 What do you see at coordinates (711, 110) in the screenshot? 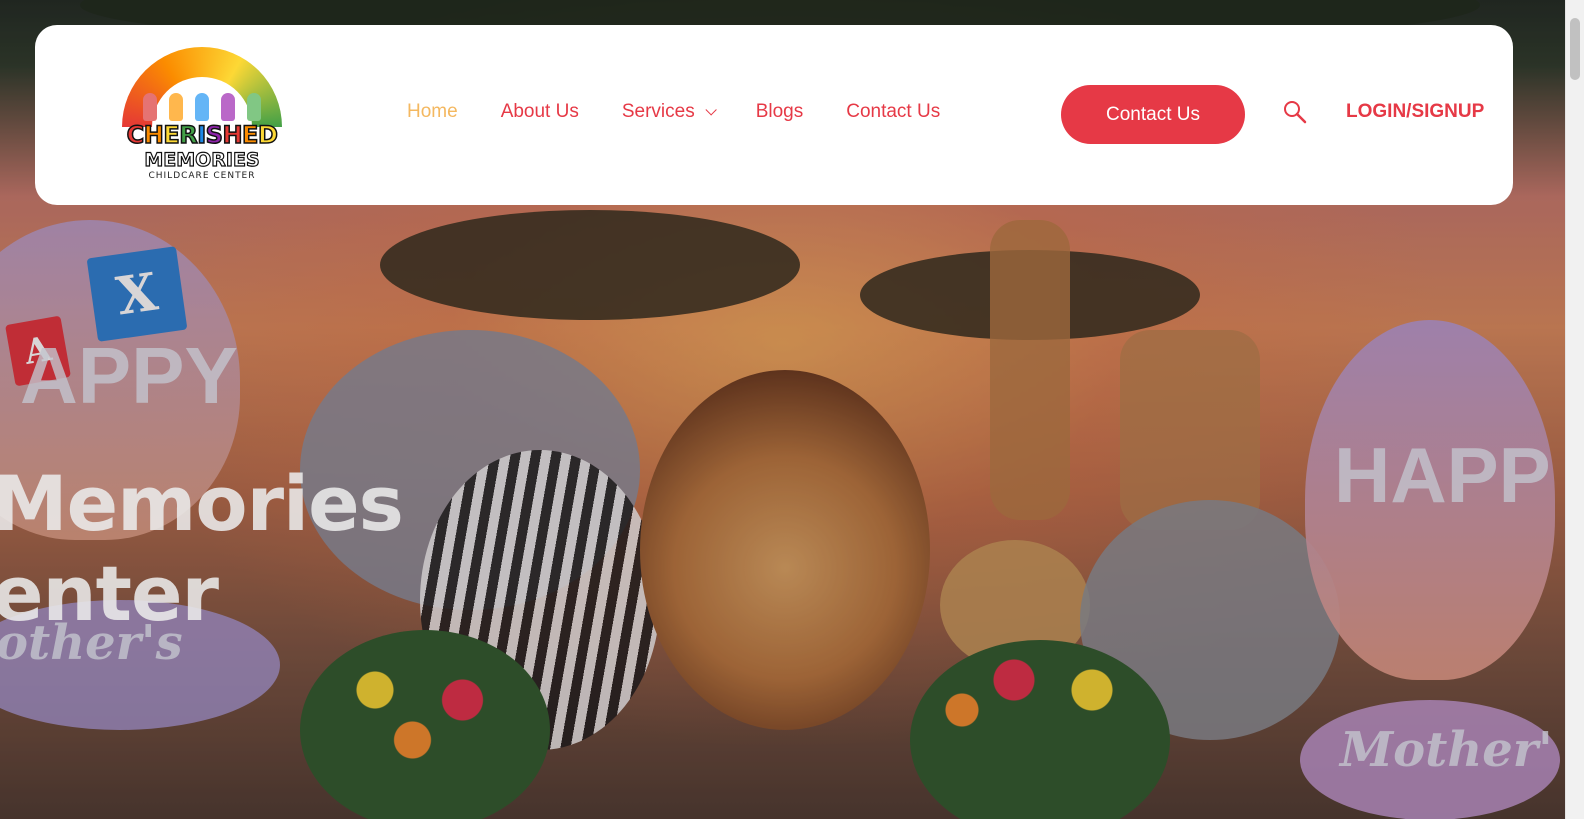
I see `chevron-down-icon` at bounding box center [711, 110].